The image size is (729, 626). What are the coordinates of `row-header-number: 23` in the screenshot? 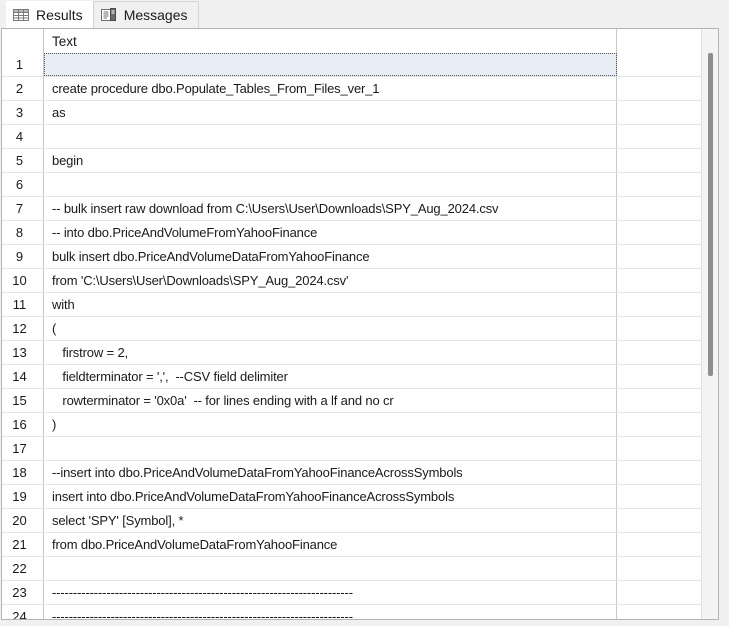 It's located at (23, 592).